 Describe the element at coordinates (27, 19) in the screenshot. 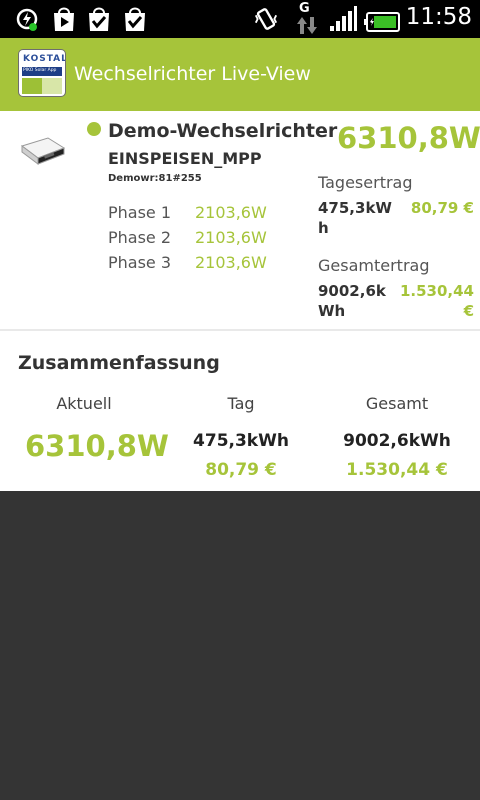

I see `sync-icon` at that location.